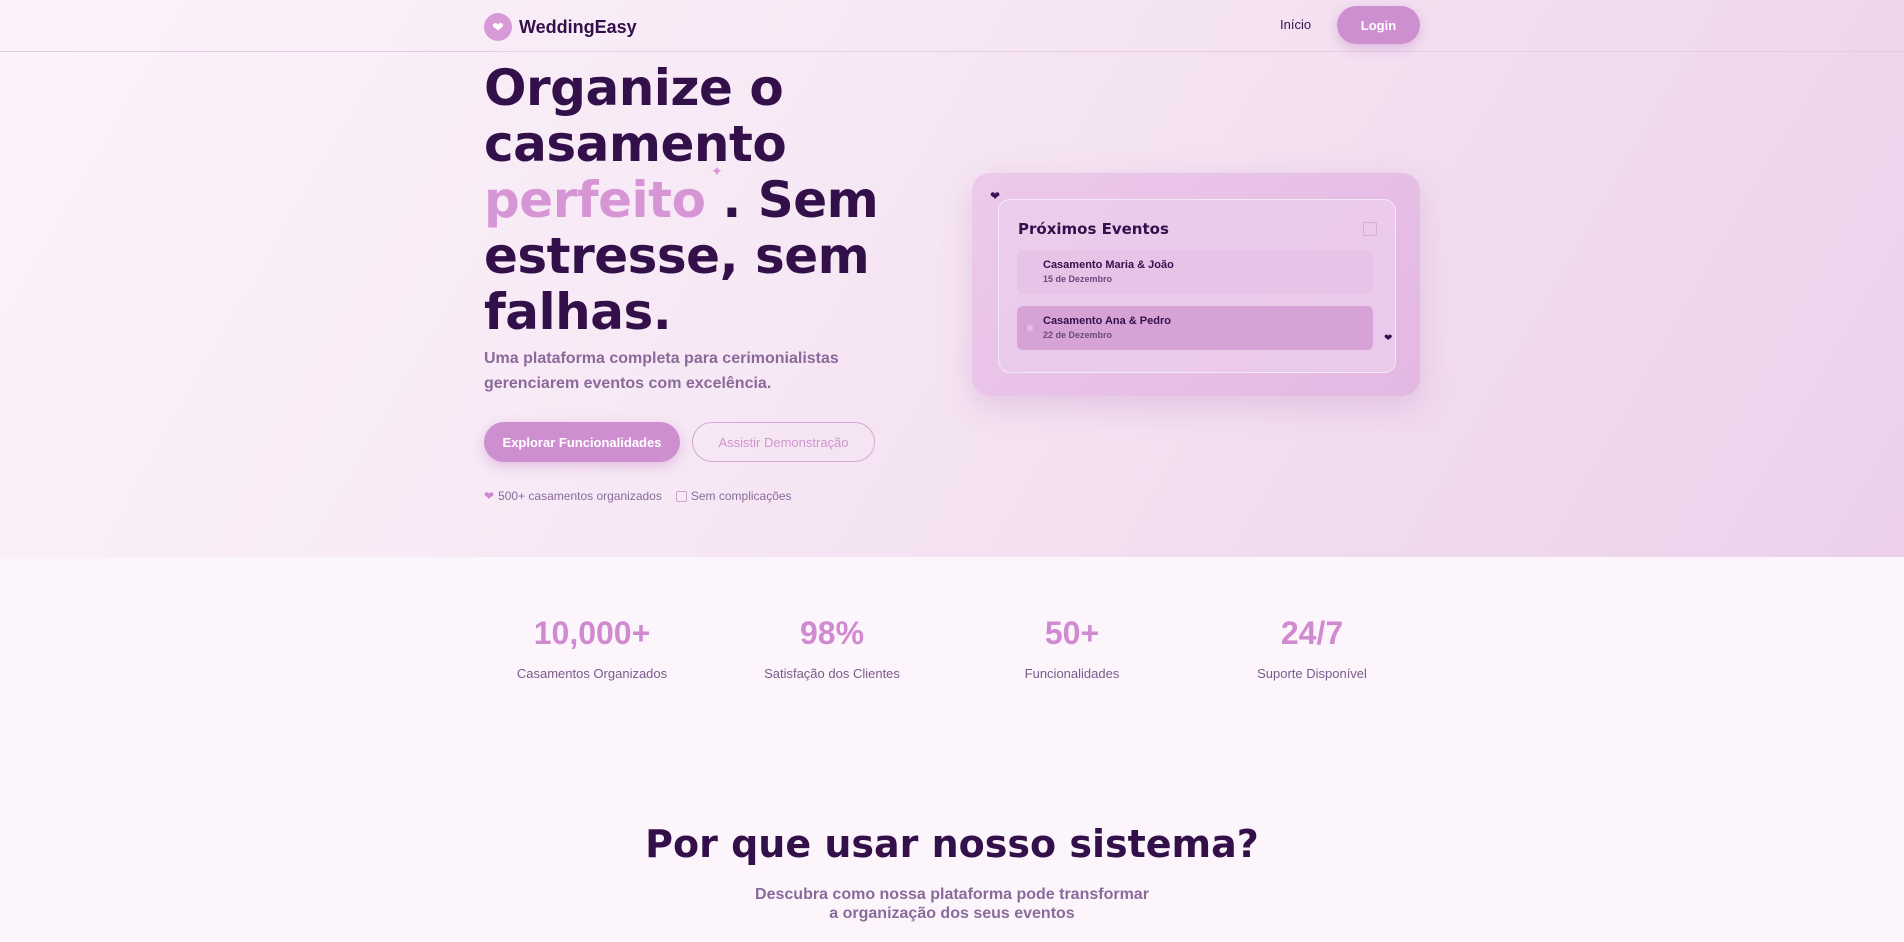  What do you see at coordinates (1195, 272) in the screenshot?
I see `event-item: Casamento Maria & João 15 de Dezembro` at bounding box center [1195, 272].